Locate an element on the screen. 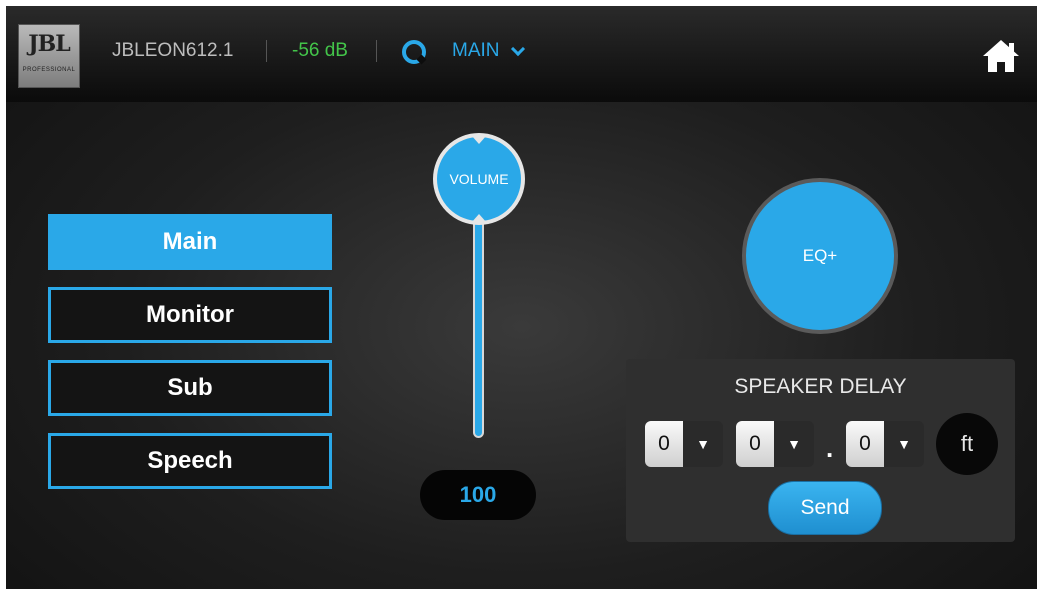  home-icon is located at coordinates (1001, 56).